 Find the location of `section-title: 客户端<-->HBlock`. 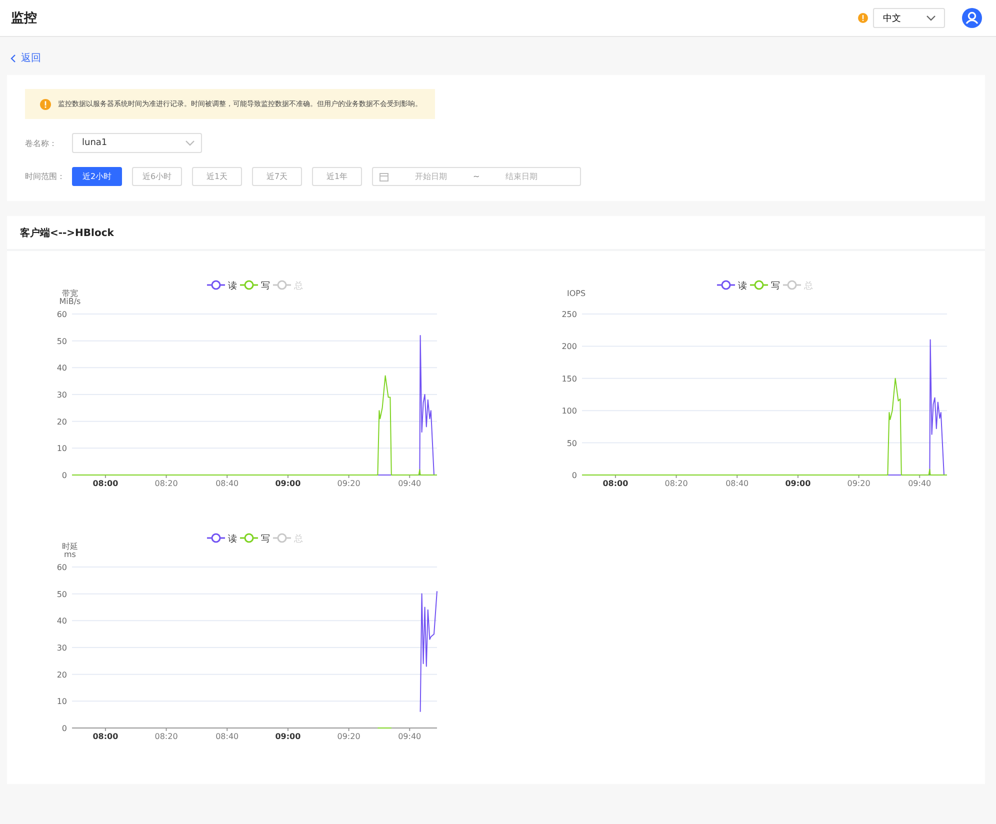

section-title: 客户端<-->HBlock is located at coordinates (67, 233).